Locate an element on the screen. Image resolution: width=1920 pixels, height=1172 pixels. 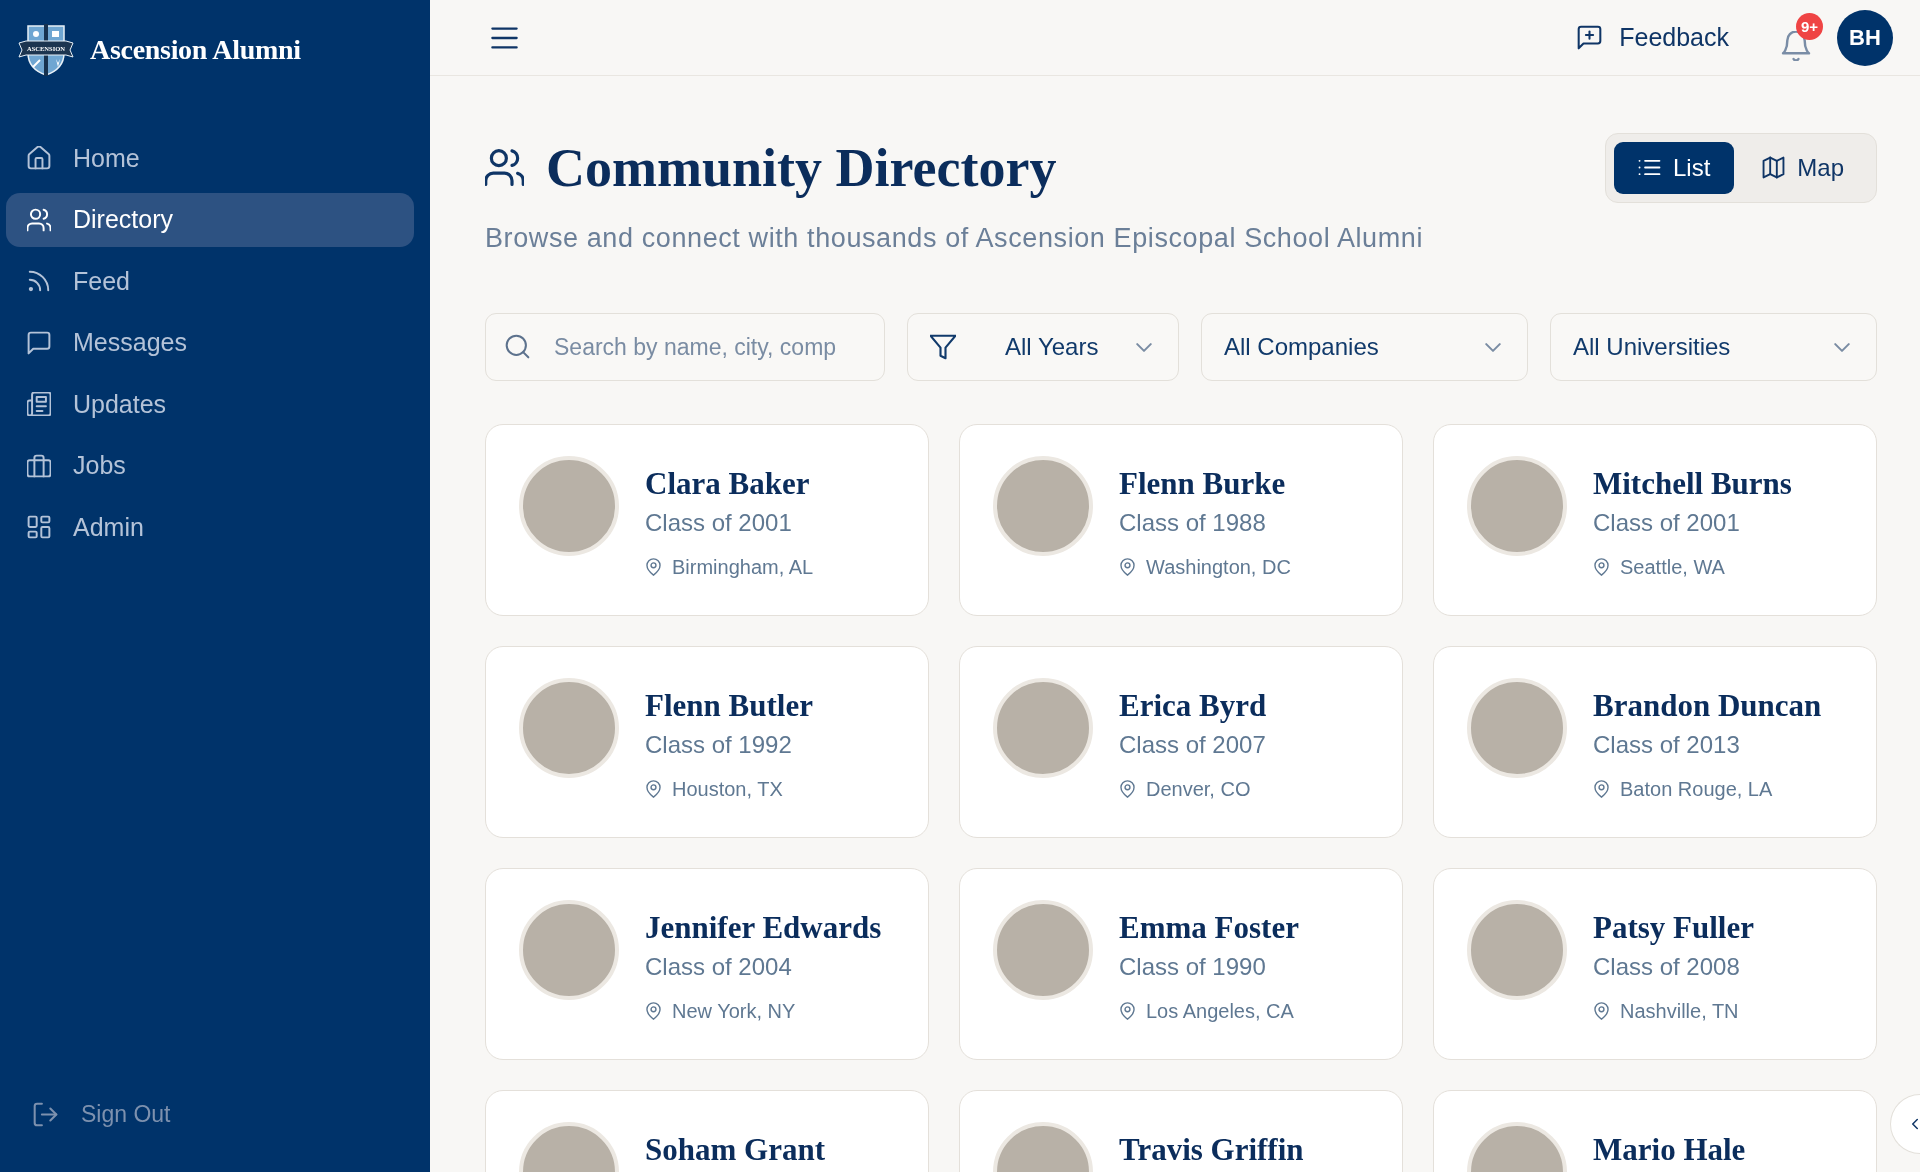
location-text: Denver, CO is located at coordinates (1198, 789).